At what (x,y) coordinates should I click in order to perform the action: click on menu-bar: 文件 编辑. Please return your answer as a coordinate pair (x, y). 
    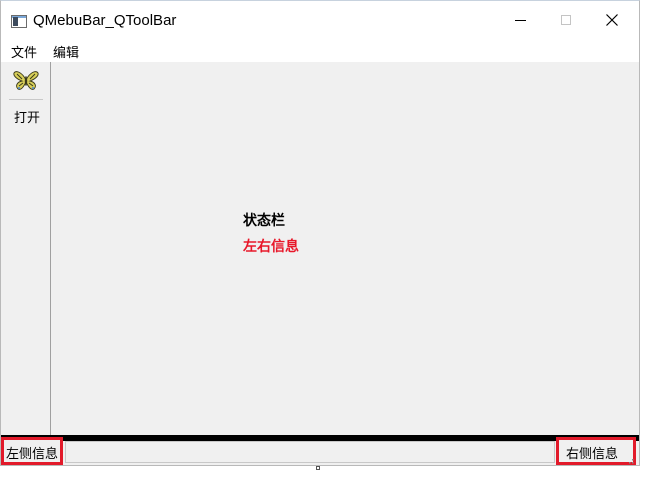
    Looking at the image, I should click on (320, 50).